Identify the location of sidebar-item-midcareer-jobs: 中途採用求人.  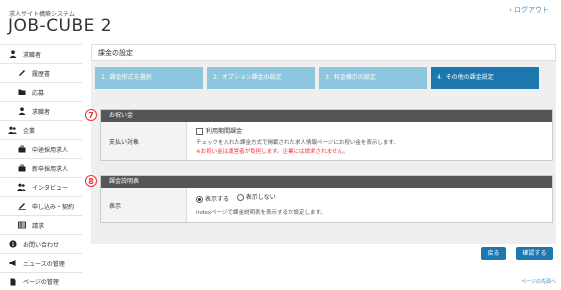
(41, 148).